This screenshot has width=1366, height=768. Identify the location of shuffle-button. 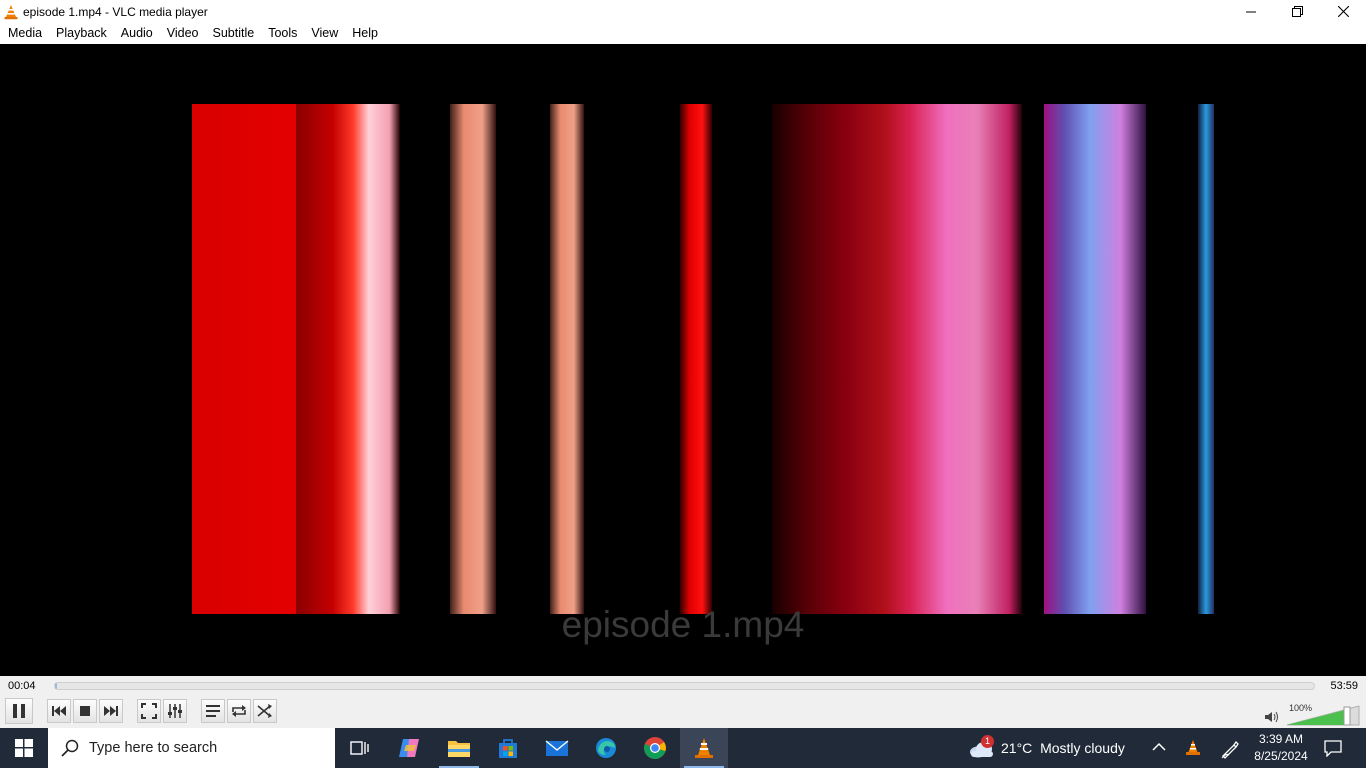
(265, 711).